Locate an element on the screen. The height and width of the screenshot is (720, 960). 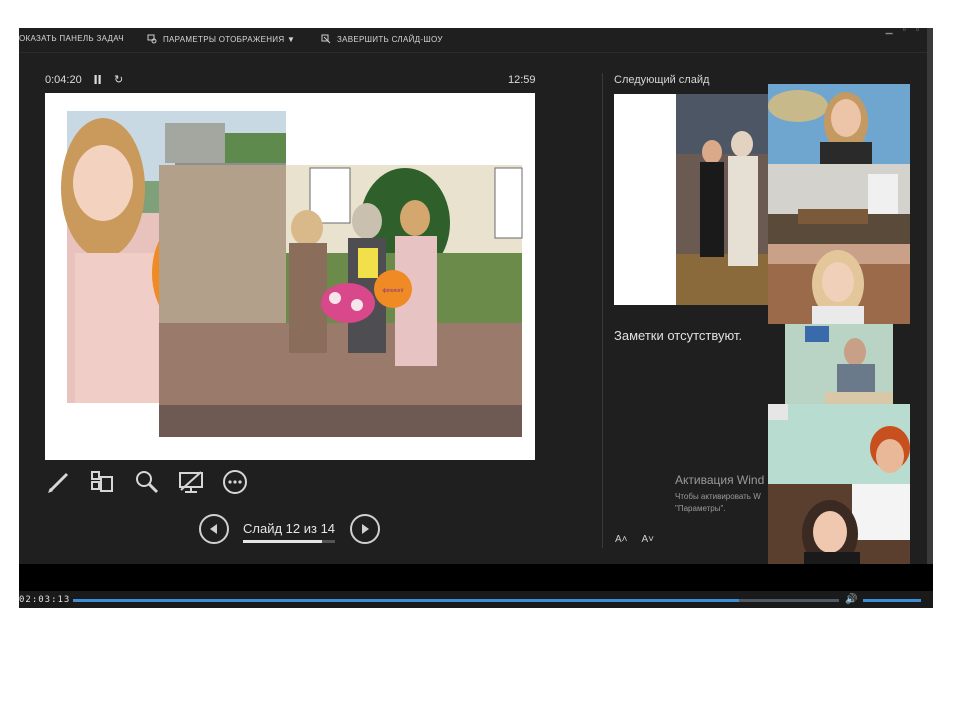
maximize-icon: ▫ is located at coordinates (904, 31).